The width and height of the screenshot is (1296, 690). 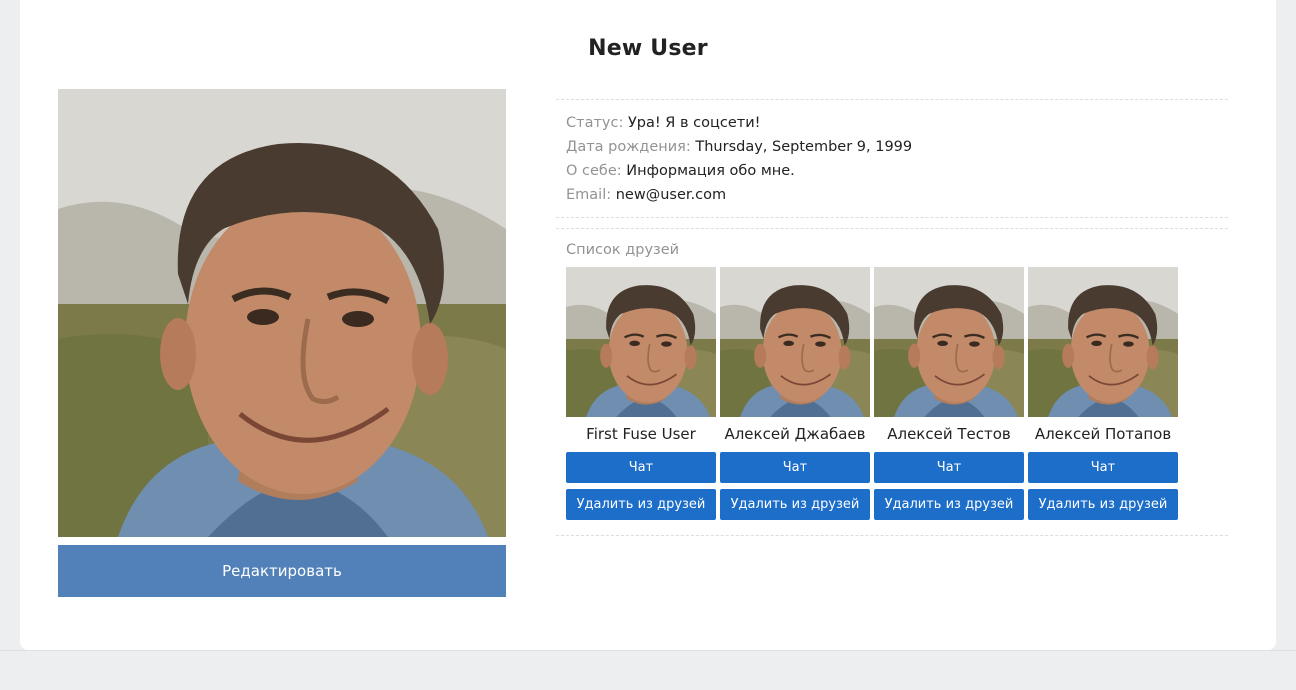 I want to click on status-value: Ура! Я в соцсети!, so click(x=694, y=123).